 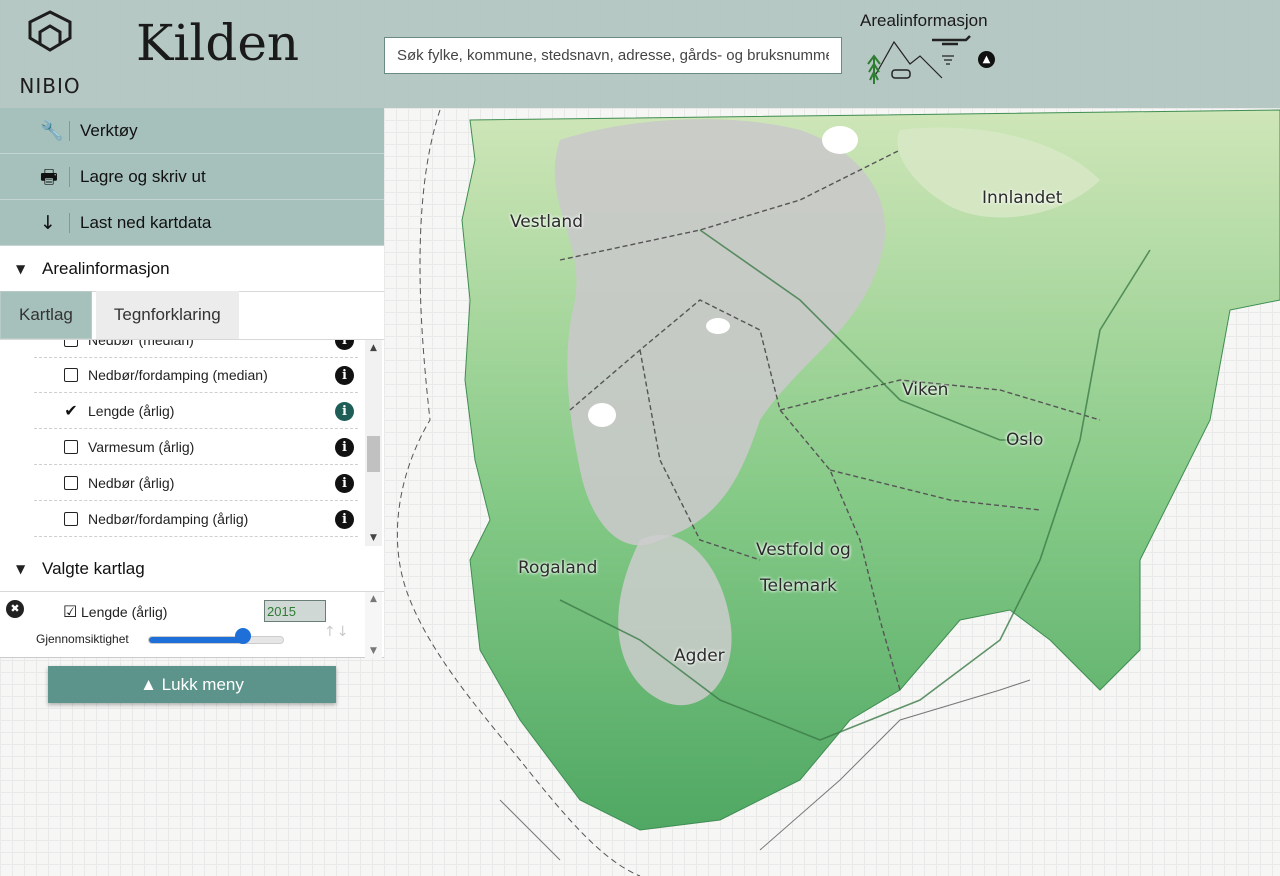 I want to click on region-label: Rogaland, so click(x=558, y=568).